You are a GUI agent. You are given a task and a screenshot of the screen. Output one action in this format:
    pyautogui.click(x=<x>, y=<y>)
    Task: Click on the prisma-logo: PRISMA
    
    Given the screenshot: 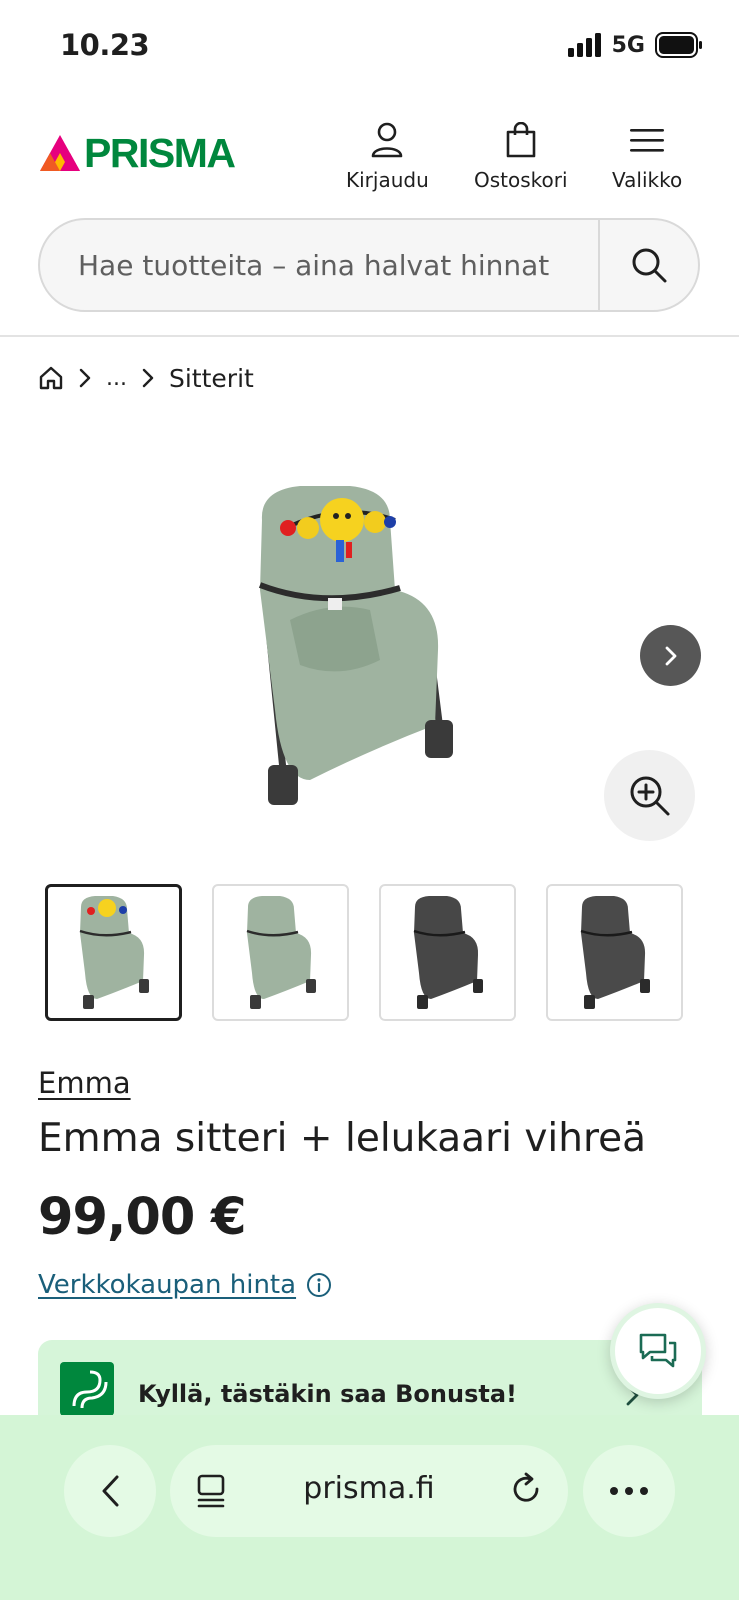 What is the action you would take?
    pyautogui.click(x=138, y=153)
    